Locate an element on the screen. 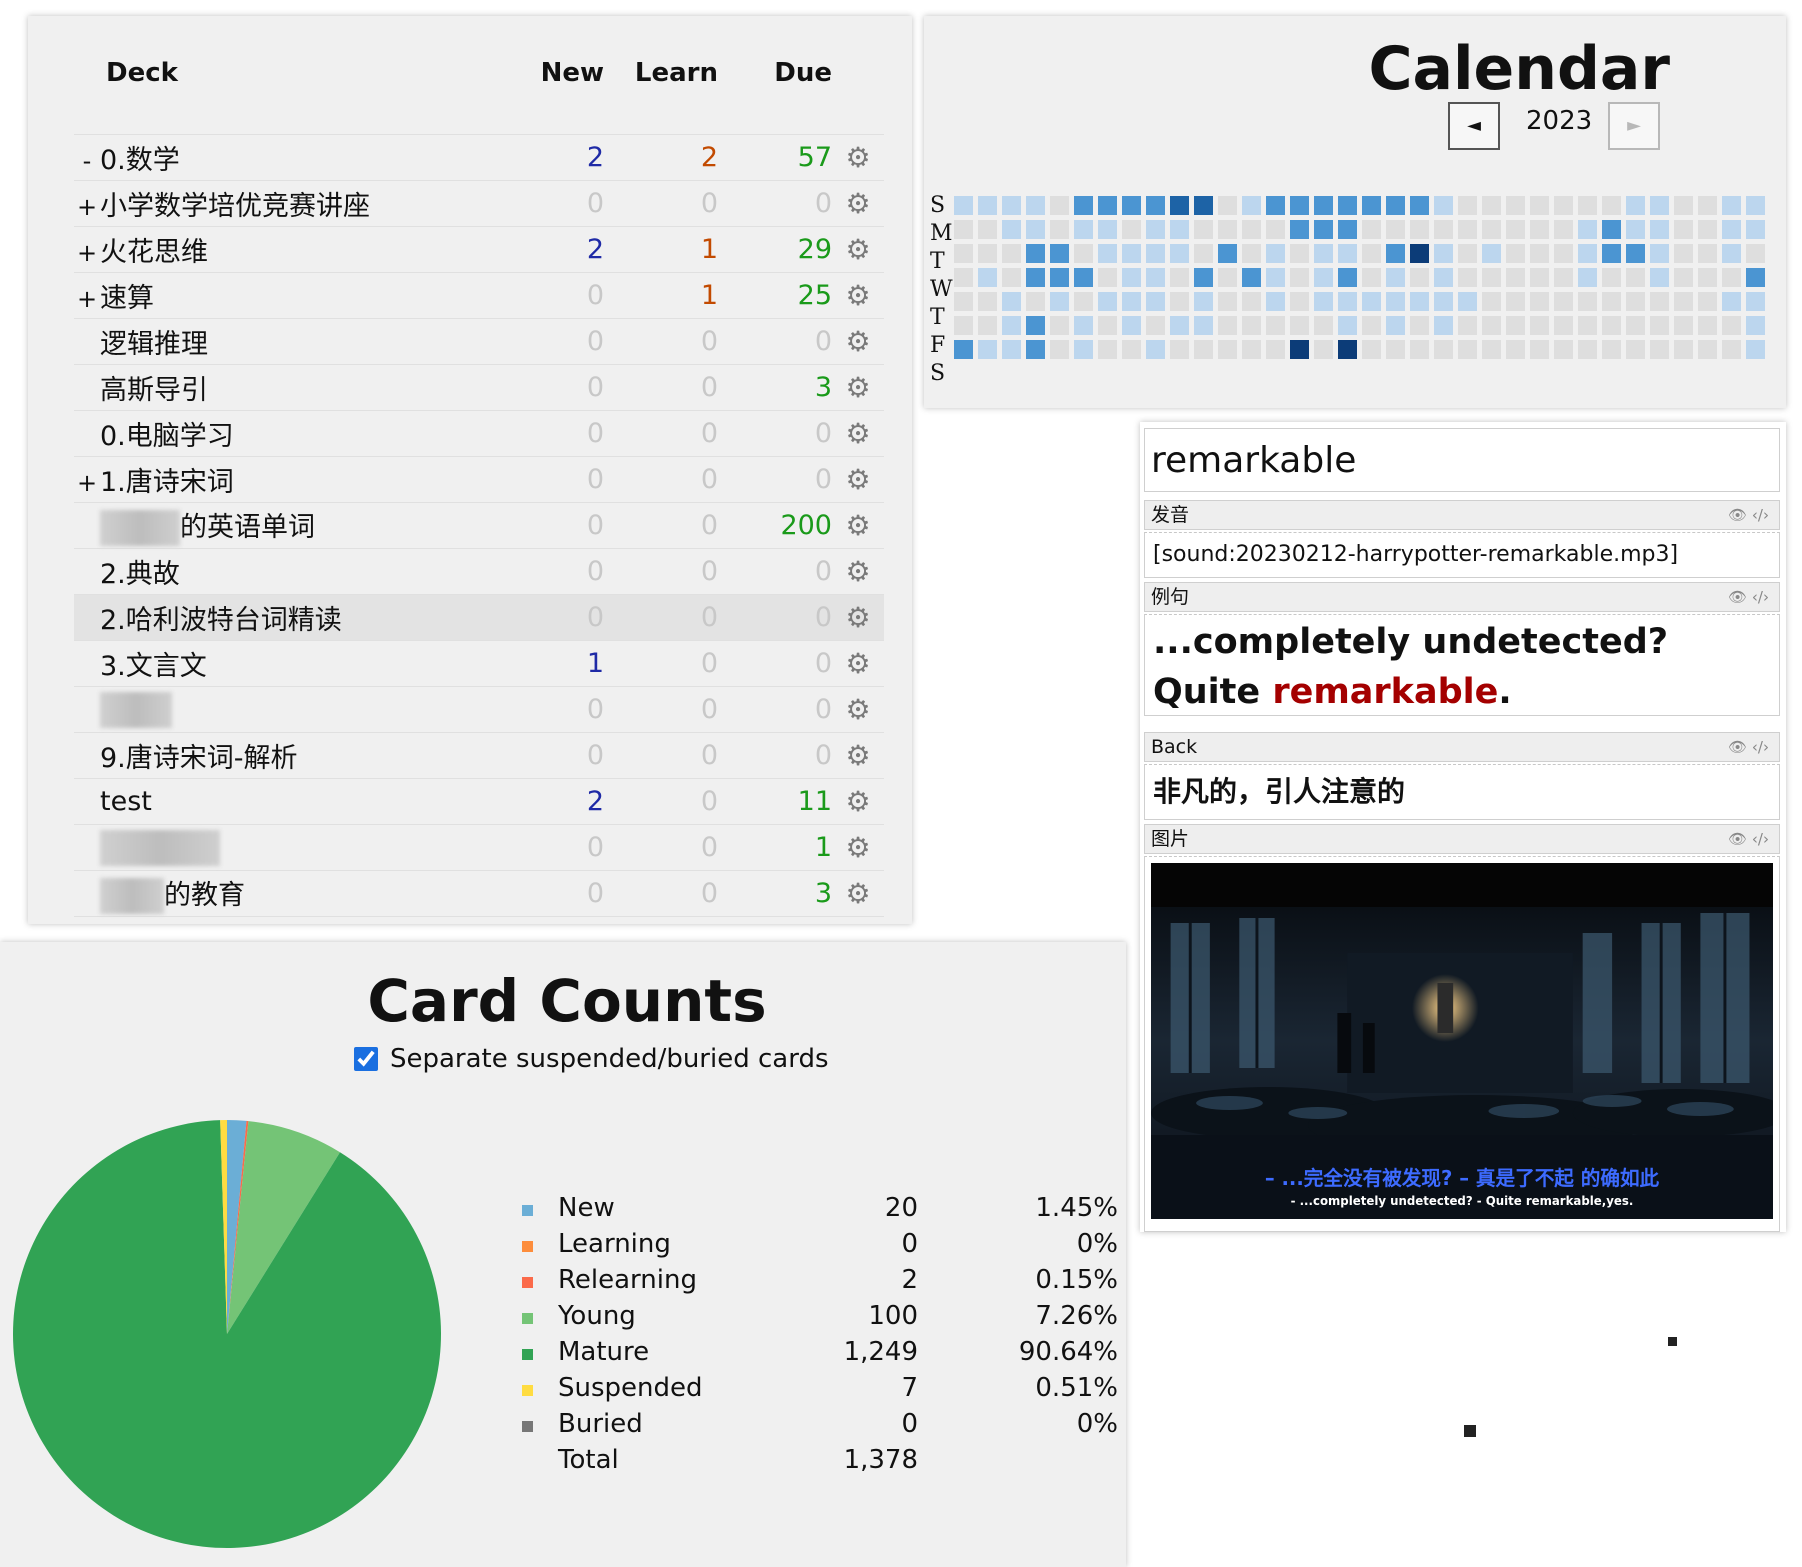 This screenshot has width=1802, height=1567. back-field: 非凡的，引人注意的 is located at coordinates (1462, 792).